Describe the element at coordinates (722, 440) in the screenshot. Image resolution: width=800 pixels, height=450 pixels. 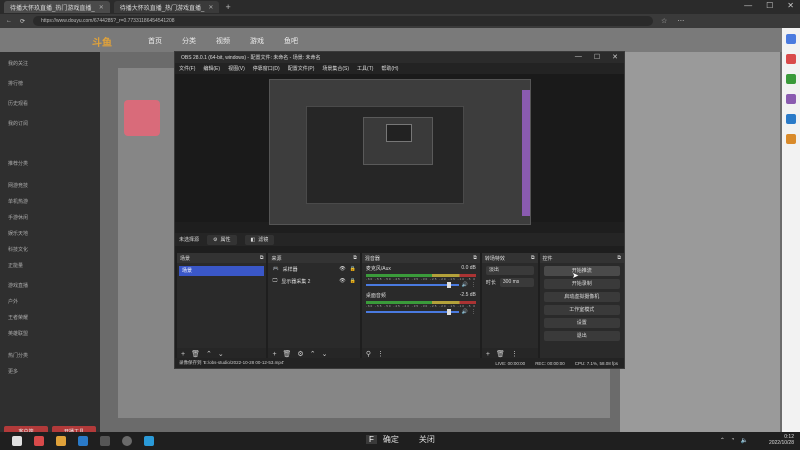
I see `chevron-up-icon: ⌃` at that location.